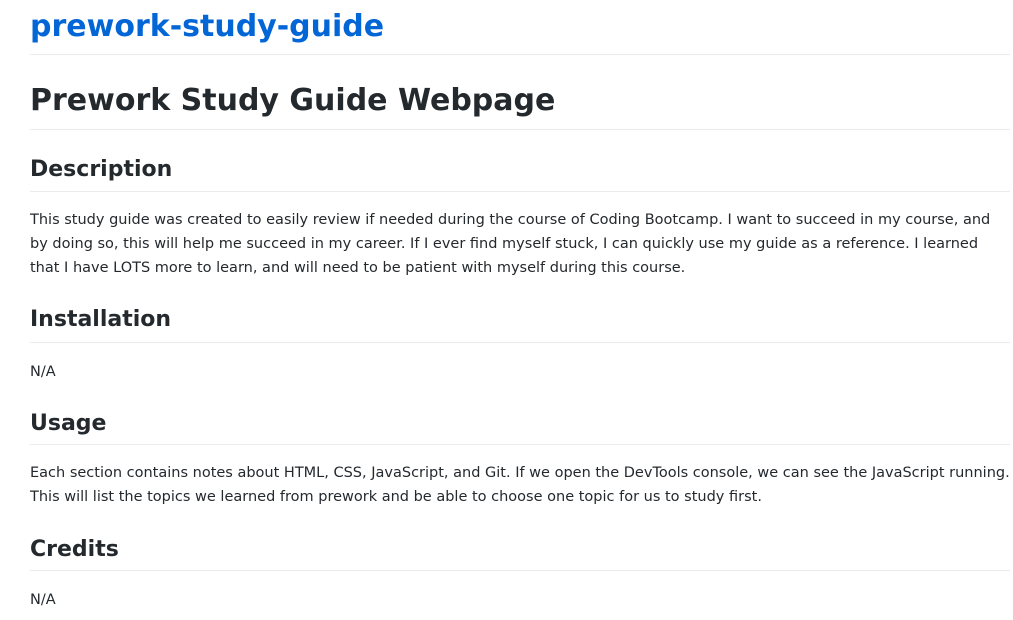 This screenshot has width=1013, height=620. I want to click on installation-text: N/A, so click(43, 372).